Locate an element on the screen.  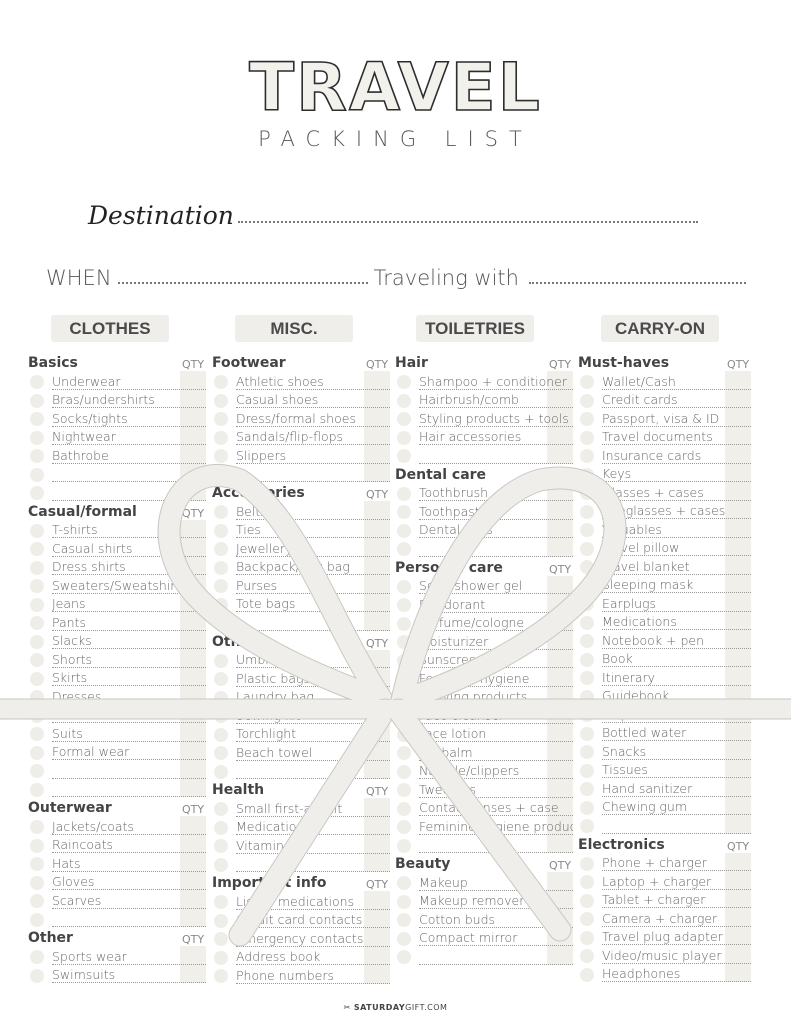
destination-input-line is located at coordinates (467, 221).